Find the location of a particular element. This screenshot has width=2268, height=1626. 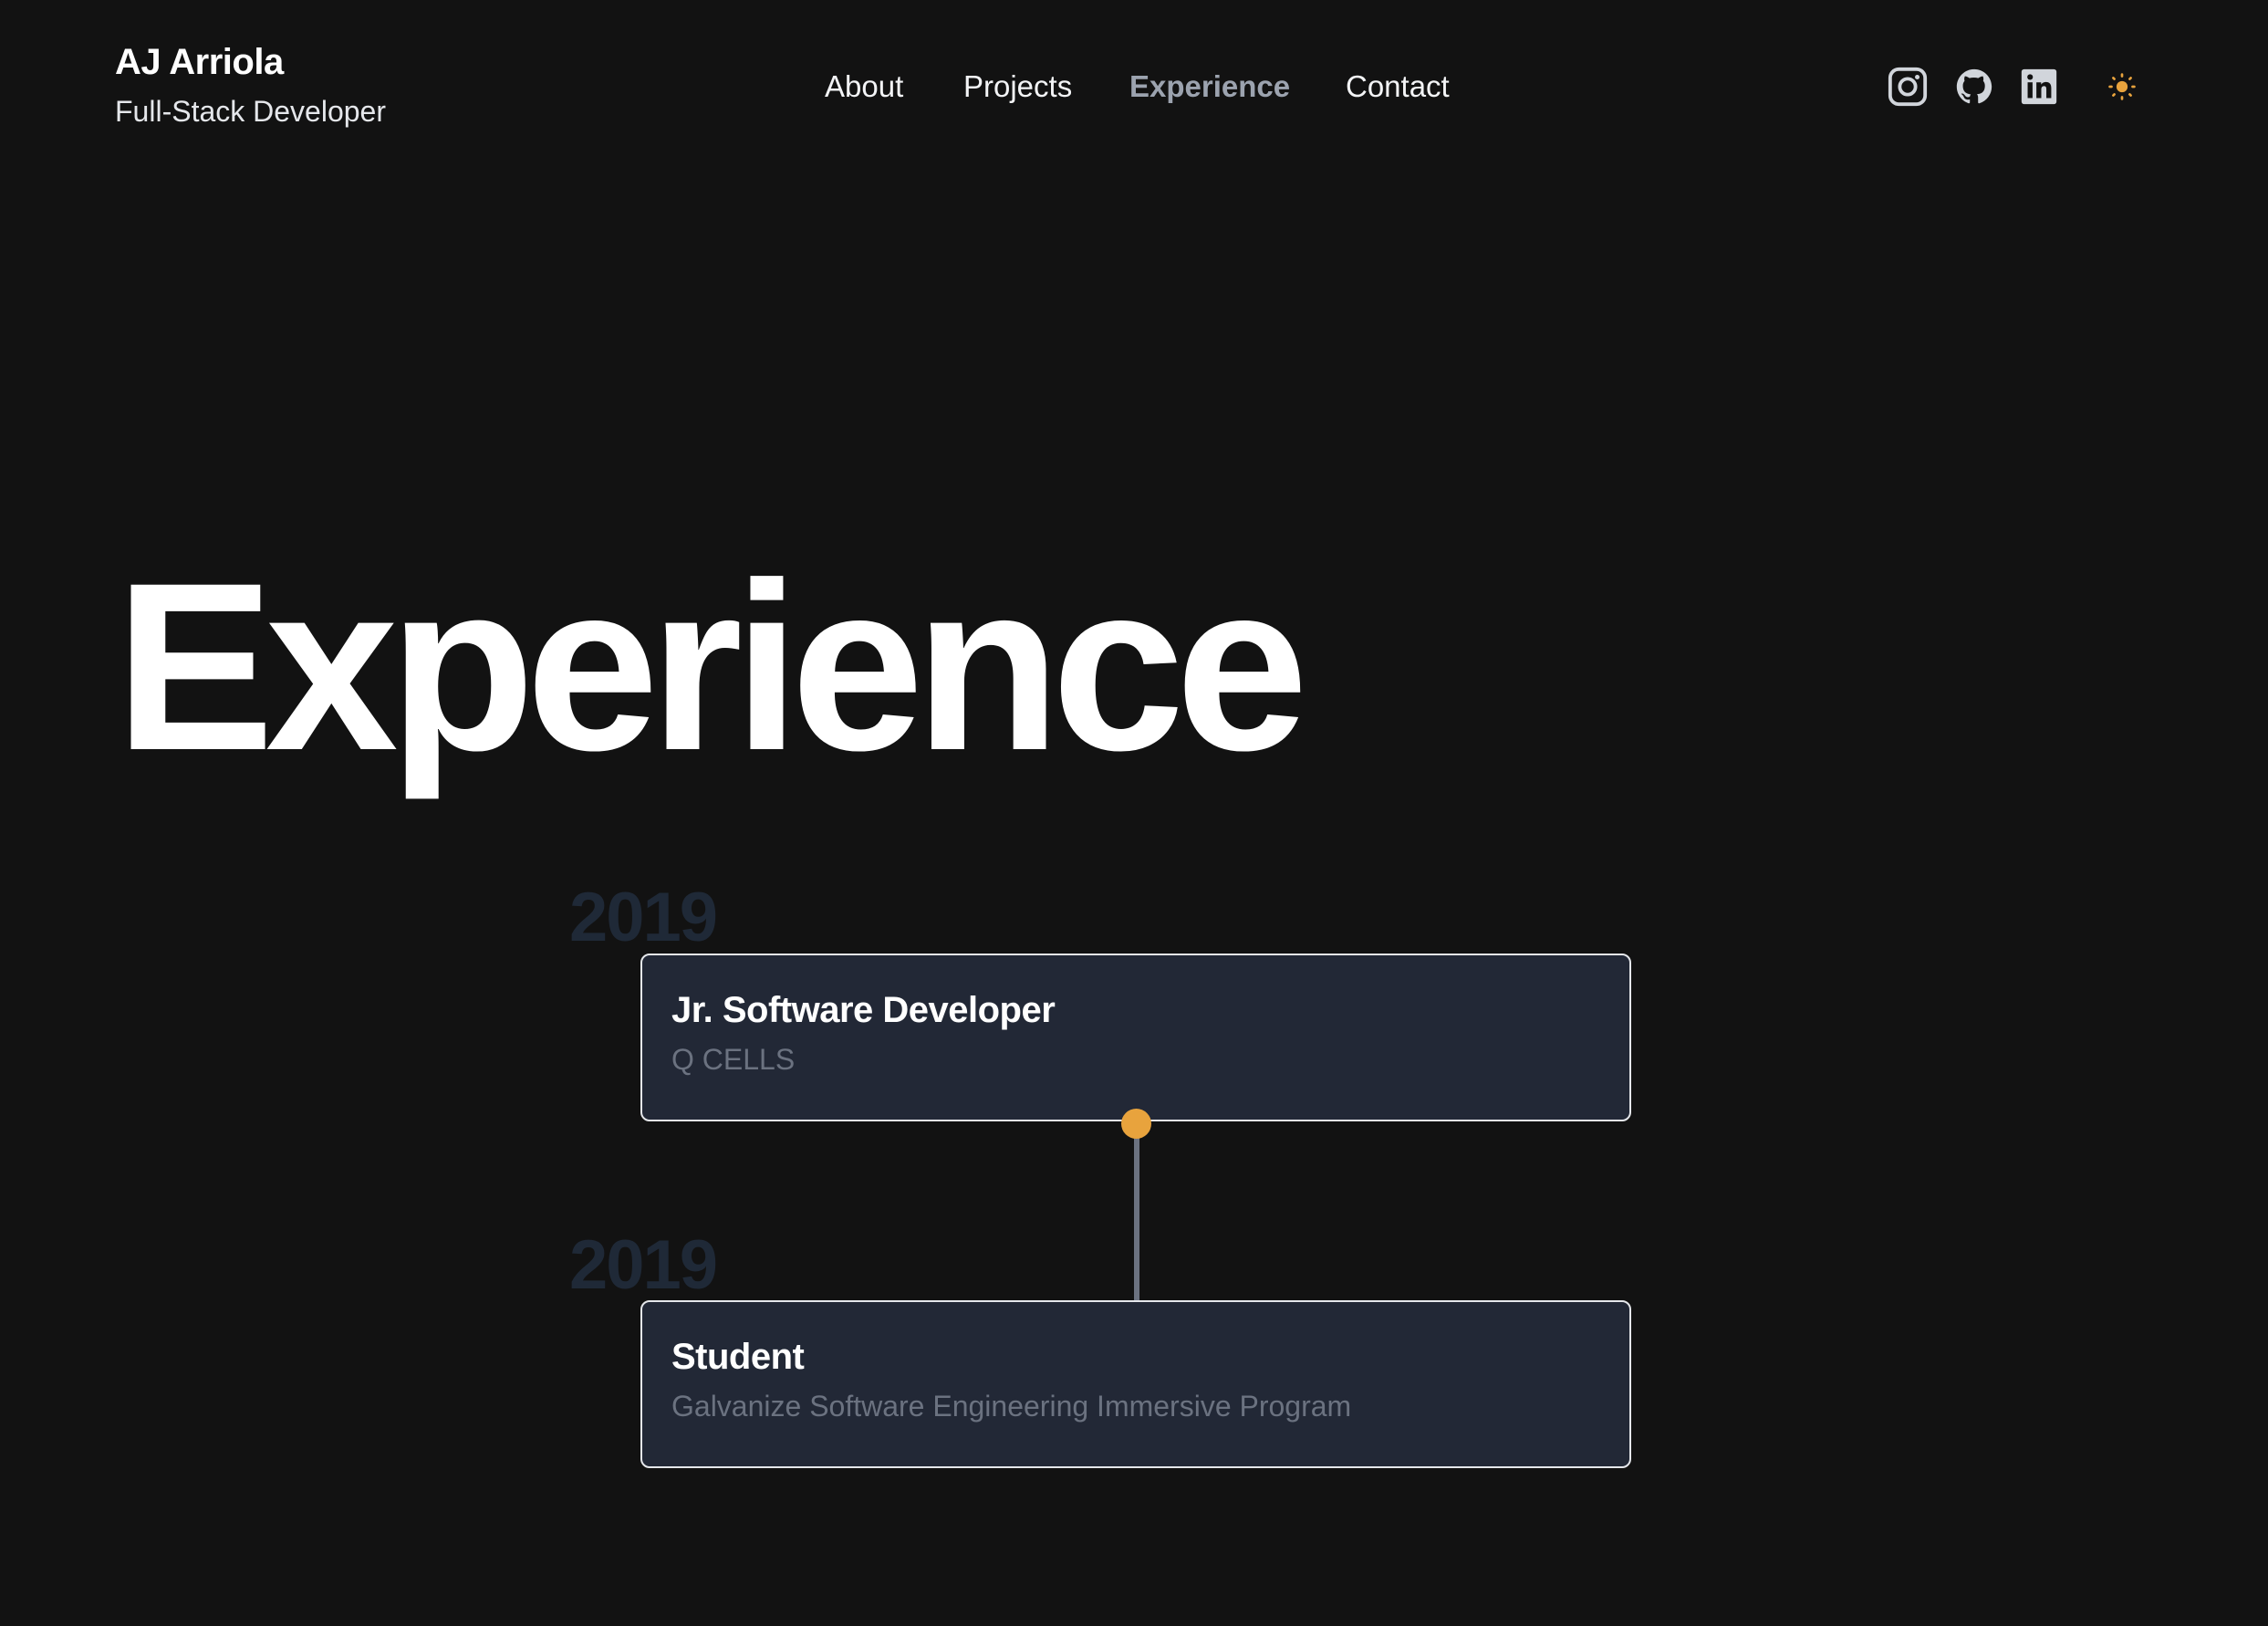

timeline-dot is located at coordinates (1136, 1124).